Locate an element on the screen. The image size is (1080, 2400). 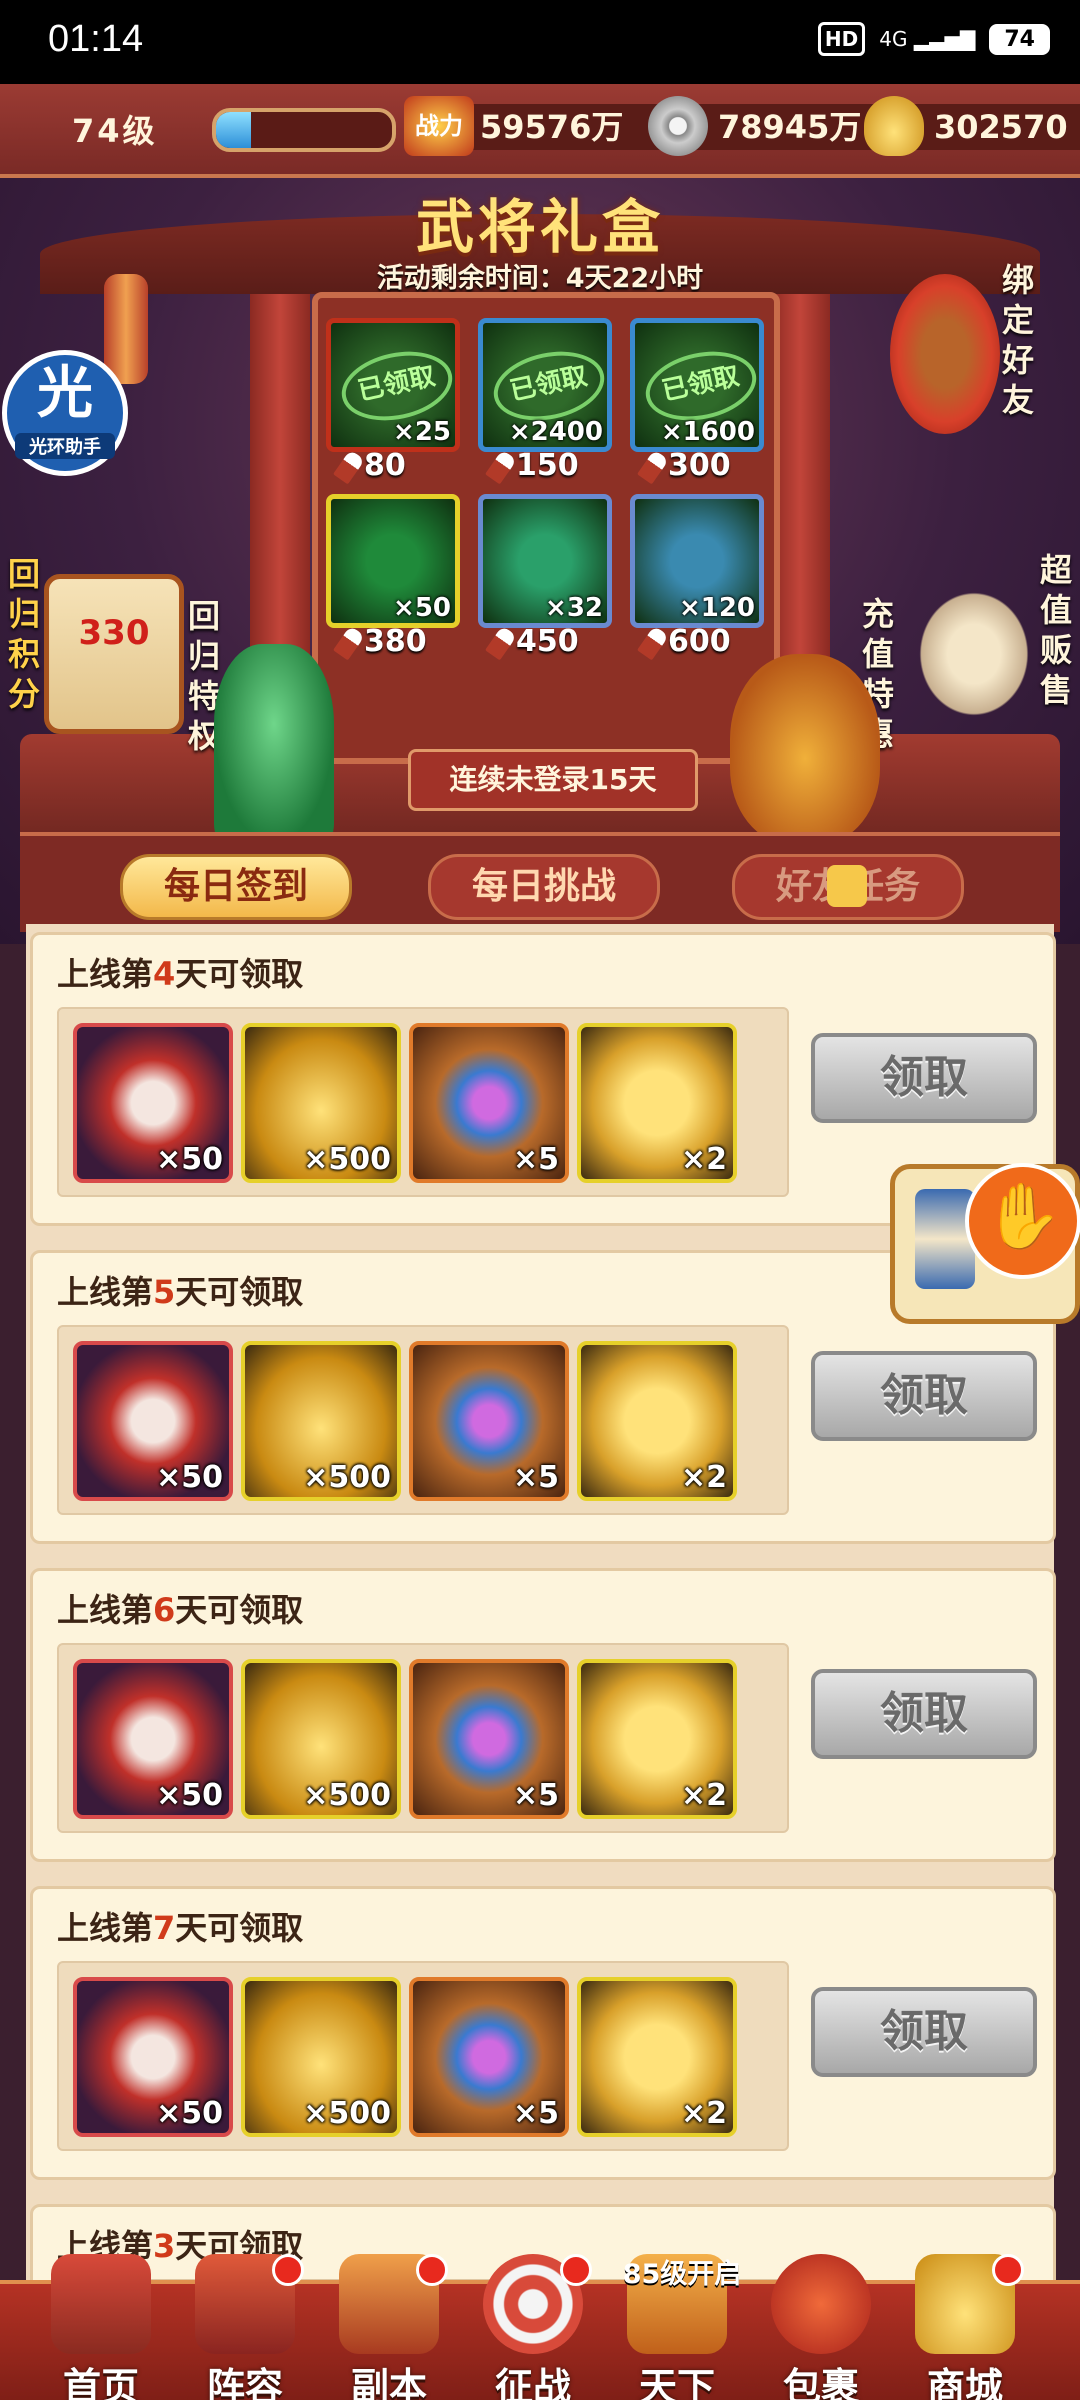
checkin-card-title: 上线第7天可领取 is located at coordinates (180, 1926).